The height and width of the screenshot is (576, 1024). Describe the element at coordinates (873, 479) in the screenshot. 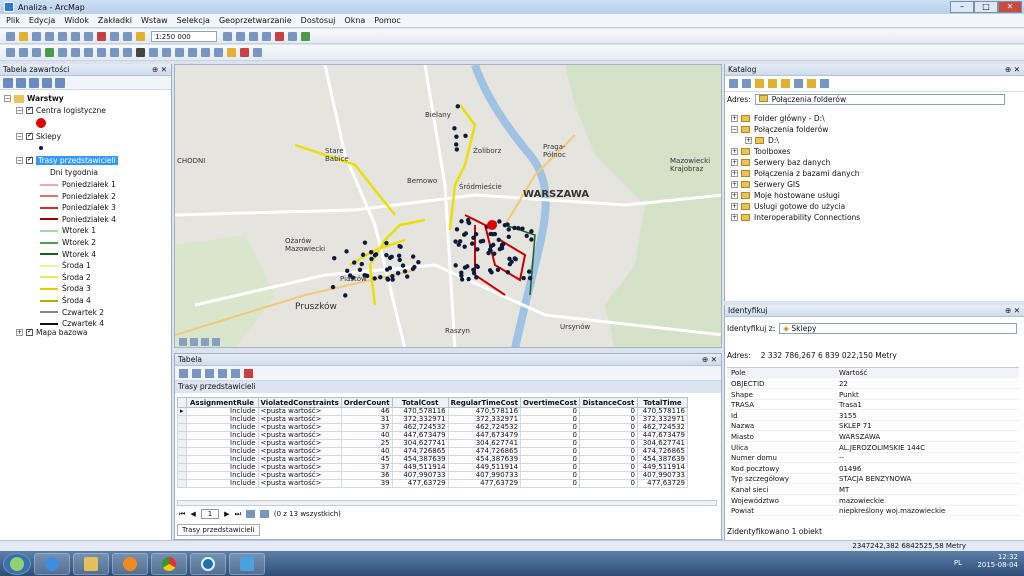

I see `identify-field-row: Typ szczegółowy STACJA BENZYNOWA` at that location.